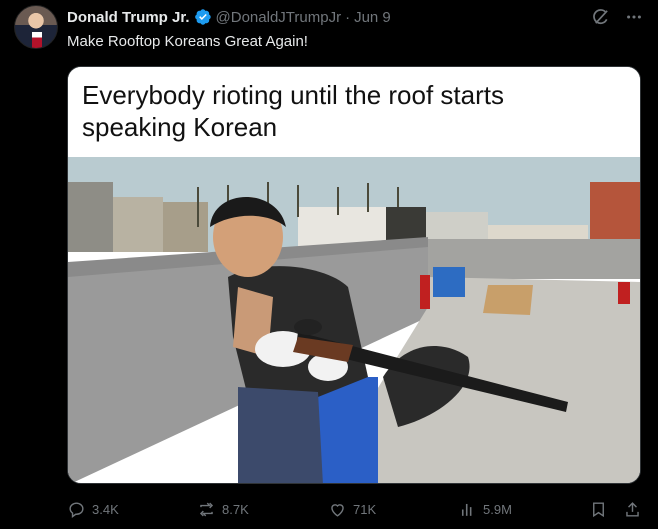  Describe the element at coordinates (206, 509) in the screenshot. I see `retweet-icon` at that location.